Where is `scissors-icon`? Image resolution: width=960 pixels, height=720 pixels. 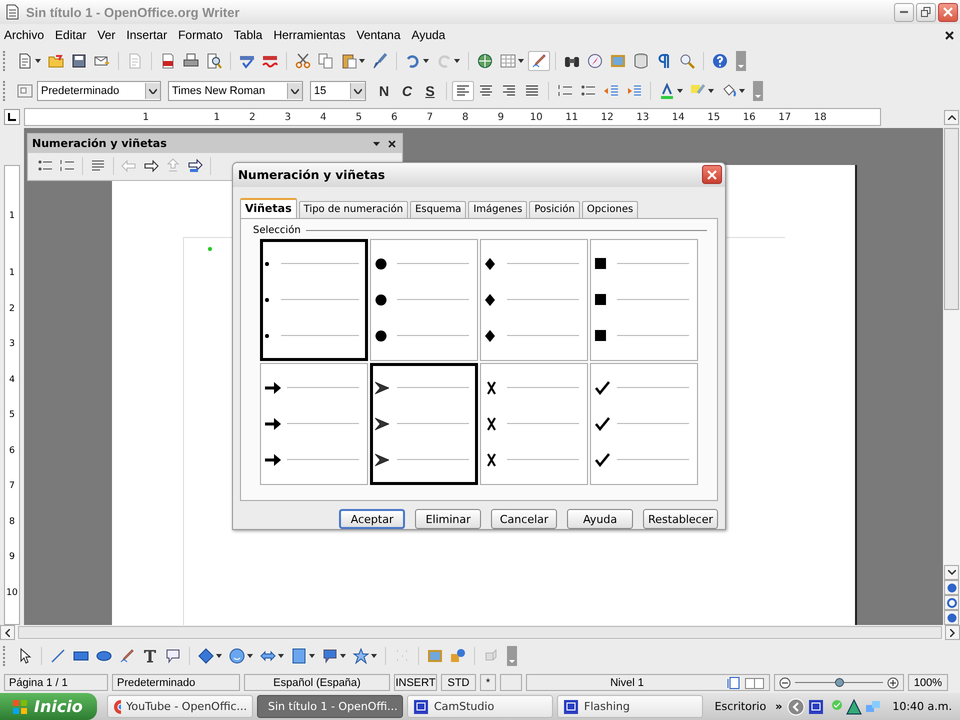 scissors-icon is located at coordinates (303, 61).